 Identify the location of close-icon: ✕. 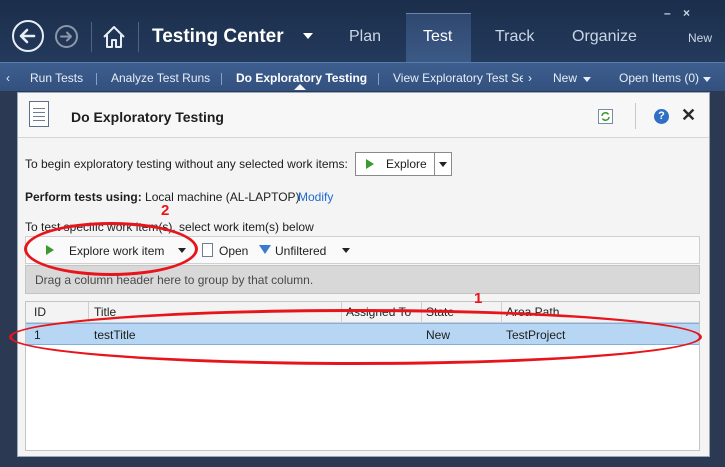
(688, 115).